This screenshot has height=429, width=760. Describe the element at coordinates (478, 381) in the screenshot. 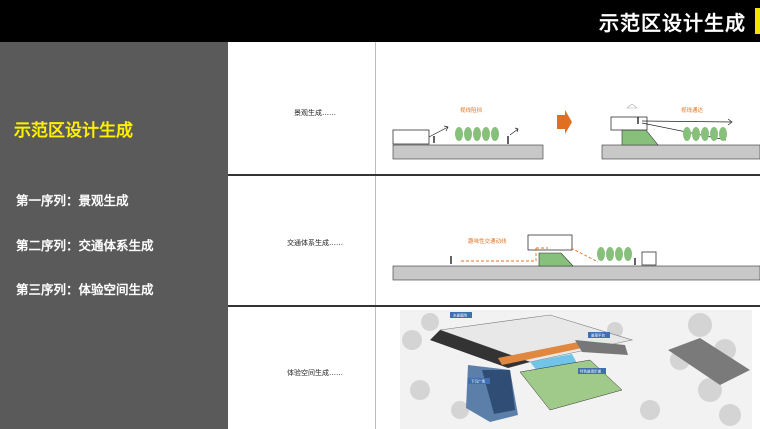

I see `tag-sunken-plaza-label: 下沉广场` at that location.